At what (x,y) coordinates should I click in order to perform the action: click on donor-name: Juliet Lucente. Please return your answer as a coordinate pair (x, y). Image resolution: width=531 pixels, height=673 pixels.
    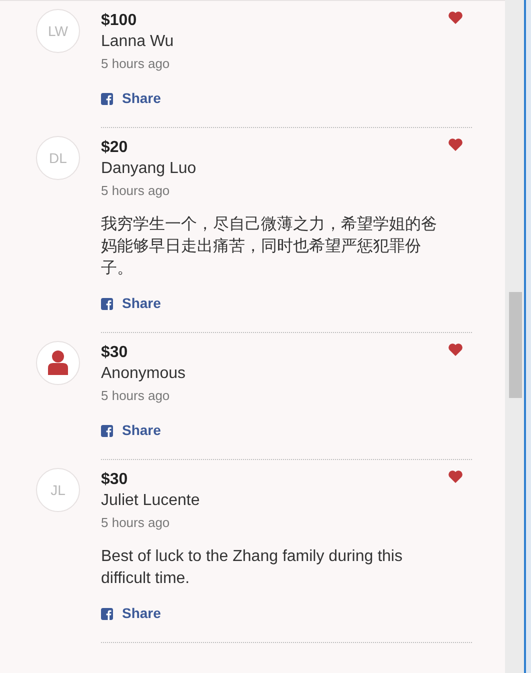
    Looking at the image, I should click on (151, 501).